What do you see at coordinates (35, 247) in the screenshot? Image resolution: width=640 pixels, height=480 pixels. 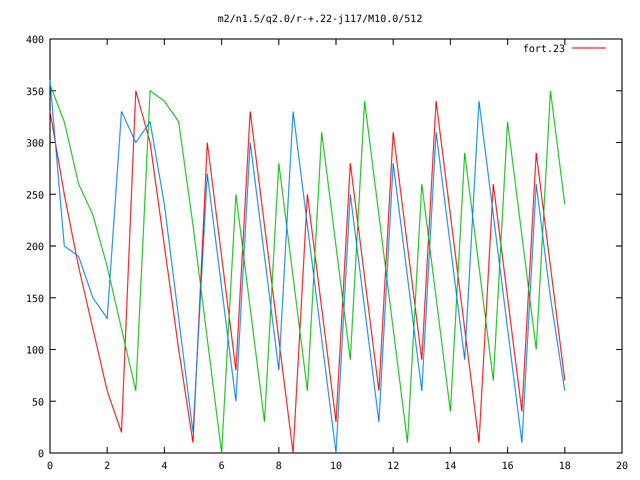 I see `y-tick-label: 200` at bounding box center [35, 247].